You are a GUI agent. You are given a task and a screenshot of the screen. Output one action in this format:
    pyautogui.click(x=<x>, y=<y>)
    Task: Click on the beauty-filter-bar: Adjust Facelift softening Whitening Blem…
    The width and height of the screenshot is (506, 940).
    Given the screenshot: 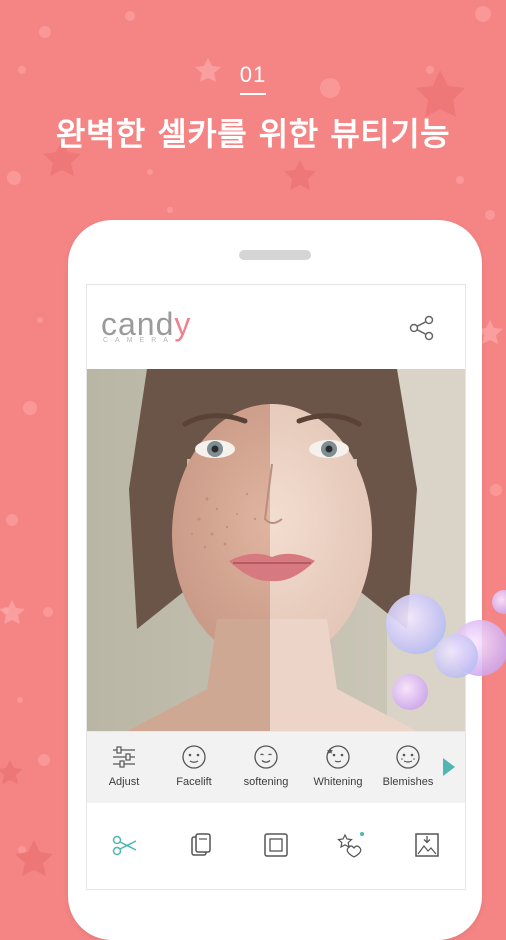 What is the action you would take?
    pyautogui.click(x=276, y=768)
    